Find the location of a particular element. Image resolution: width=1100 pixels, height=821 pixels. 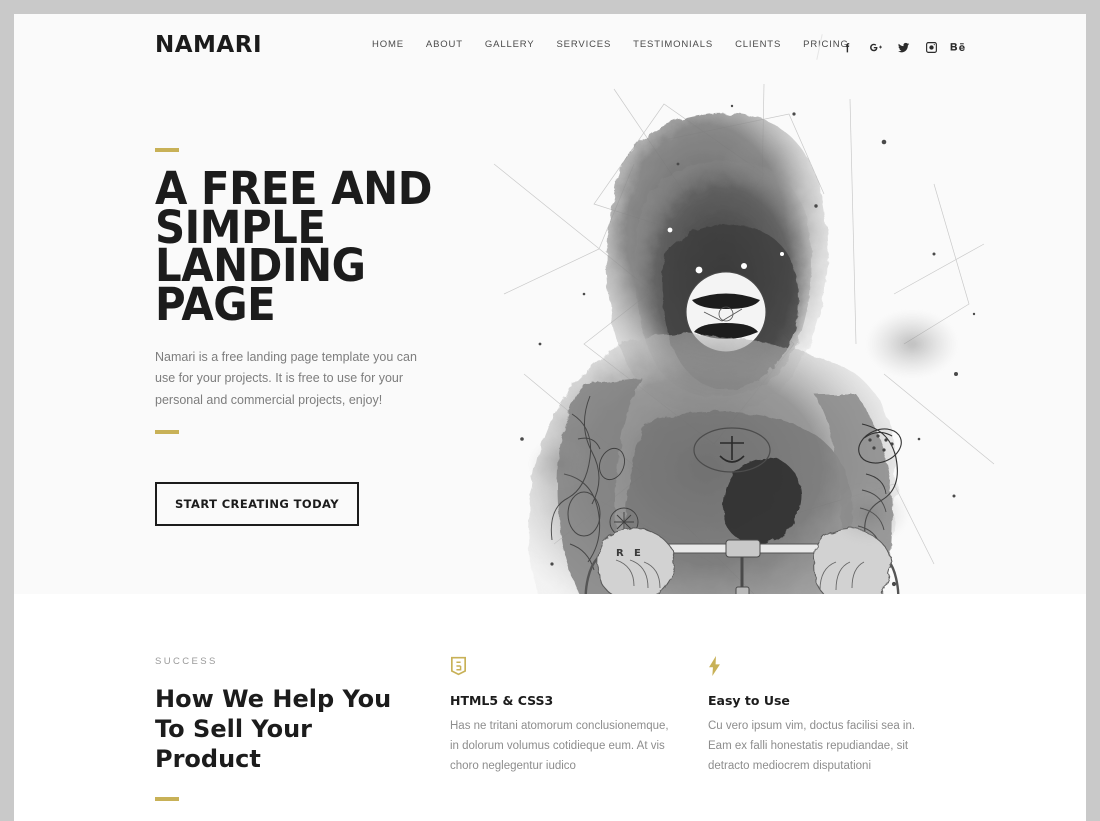

nav-link-services: SERVICES is located at coordinates (584, 44).